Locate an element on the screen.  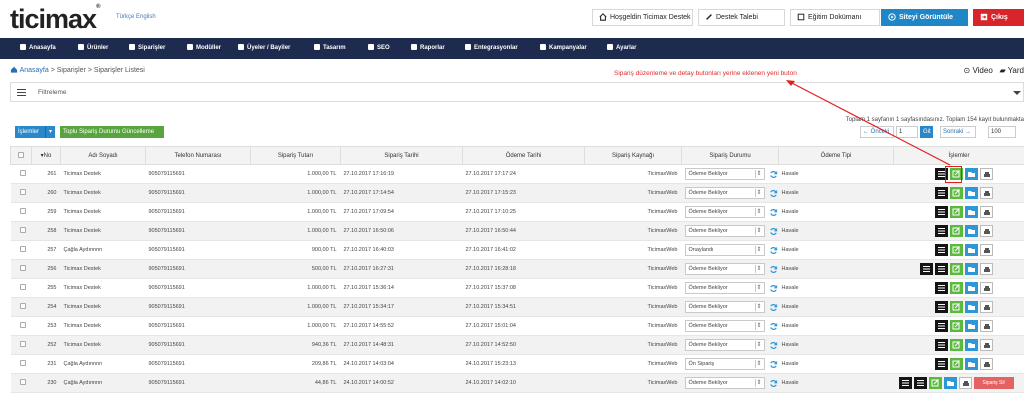
operations-dropdown-button: İşlemler▾ is located at coordinates (35, 132).